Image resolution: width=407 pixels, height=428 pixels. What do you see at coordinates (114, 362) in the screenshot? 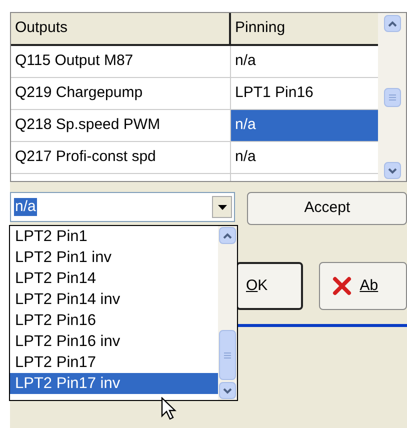
I see `dropdown-option: LPT2 Pin17` at bounding box center [114, 362].